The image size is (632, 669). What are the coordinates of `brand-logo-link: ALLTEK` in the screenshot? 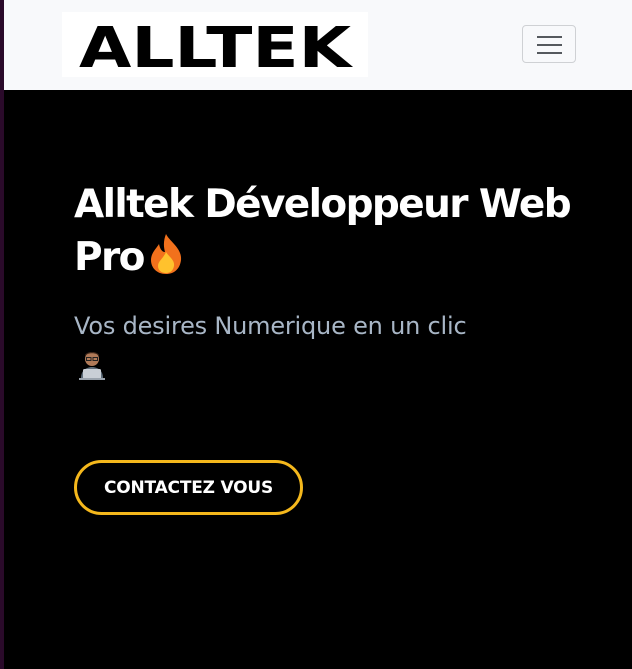 It's located at (215, 44).